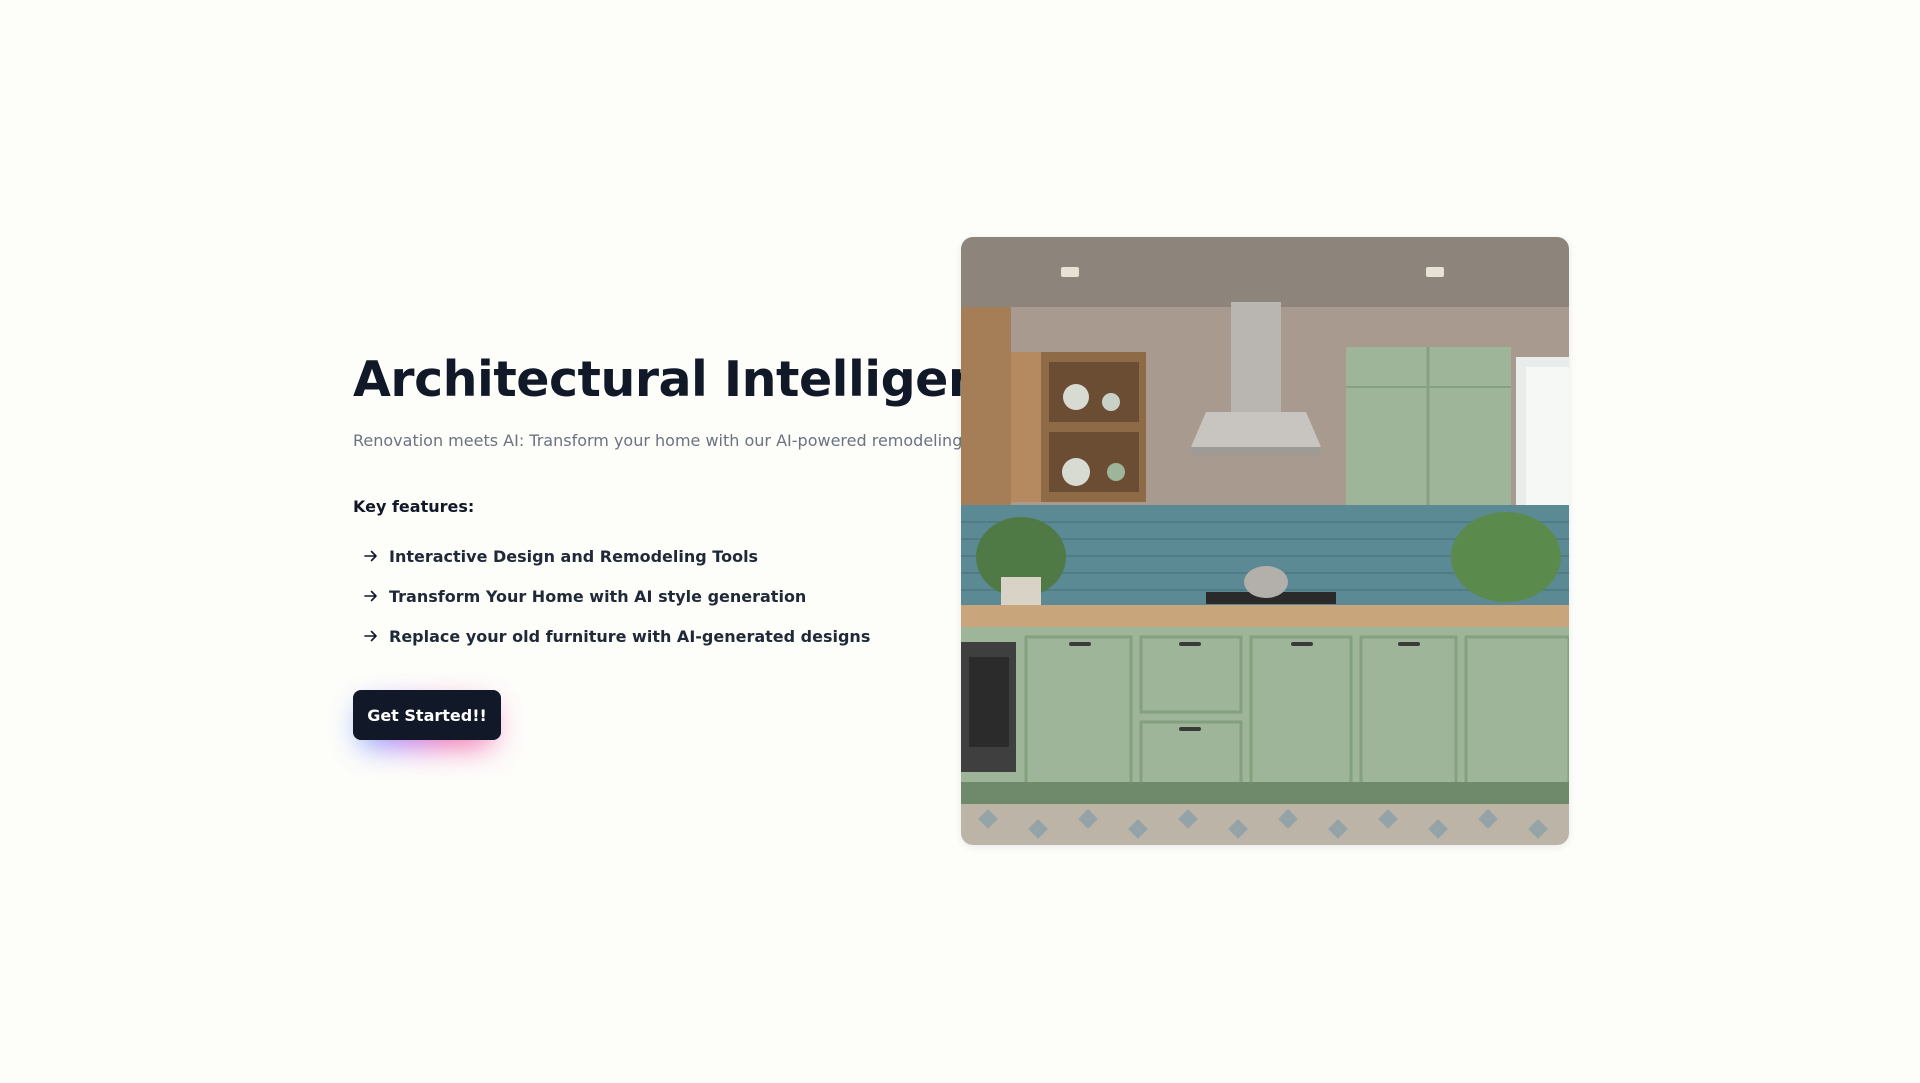 The image size is (1920, 1083). What do you see at coordinates (574, 556) in the screenshot?
I see `feature-label: Interactive Design and Remodeling Tools` at bounding box center [574, 556].